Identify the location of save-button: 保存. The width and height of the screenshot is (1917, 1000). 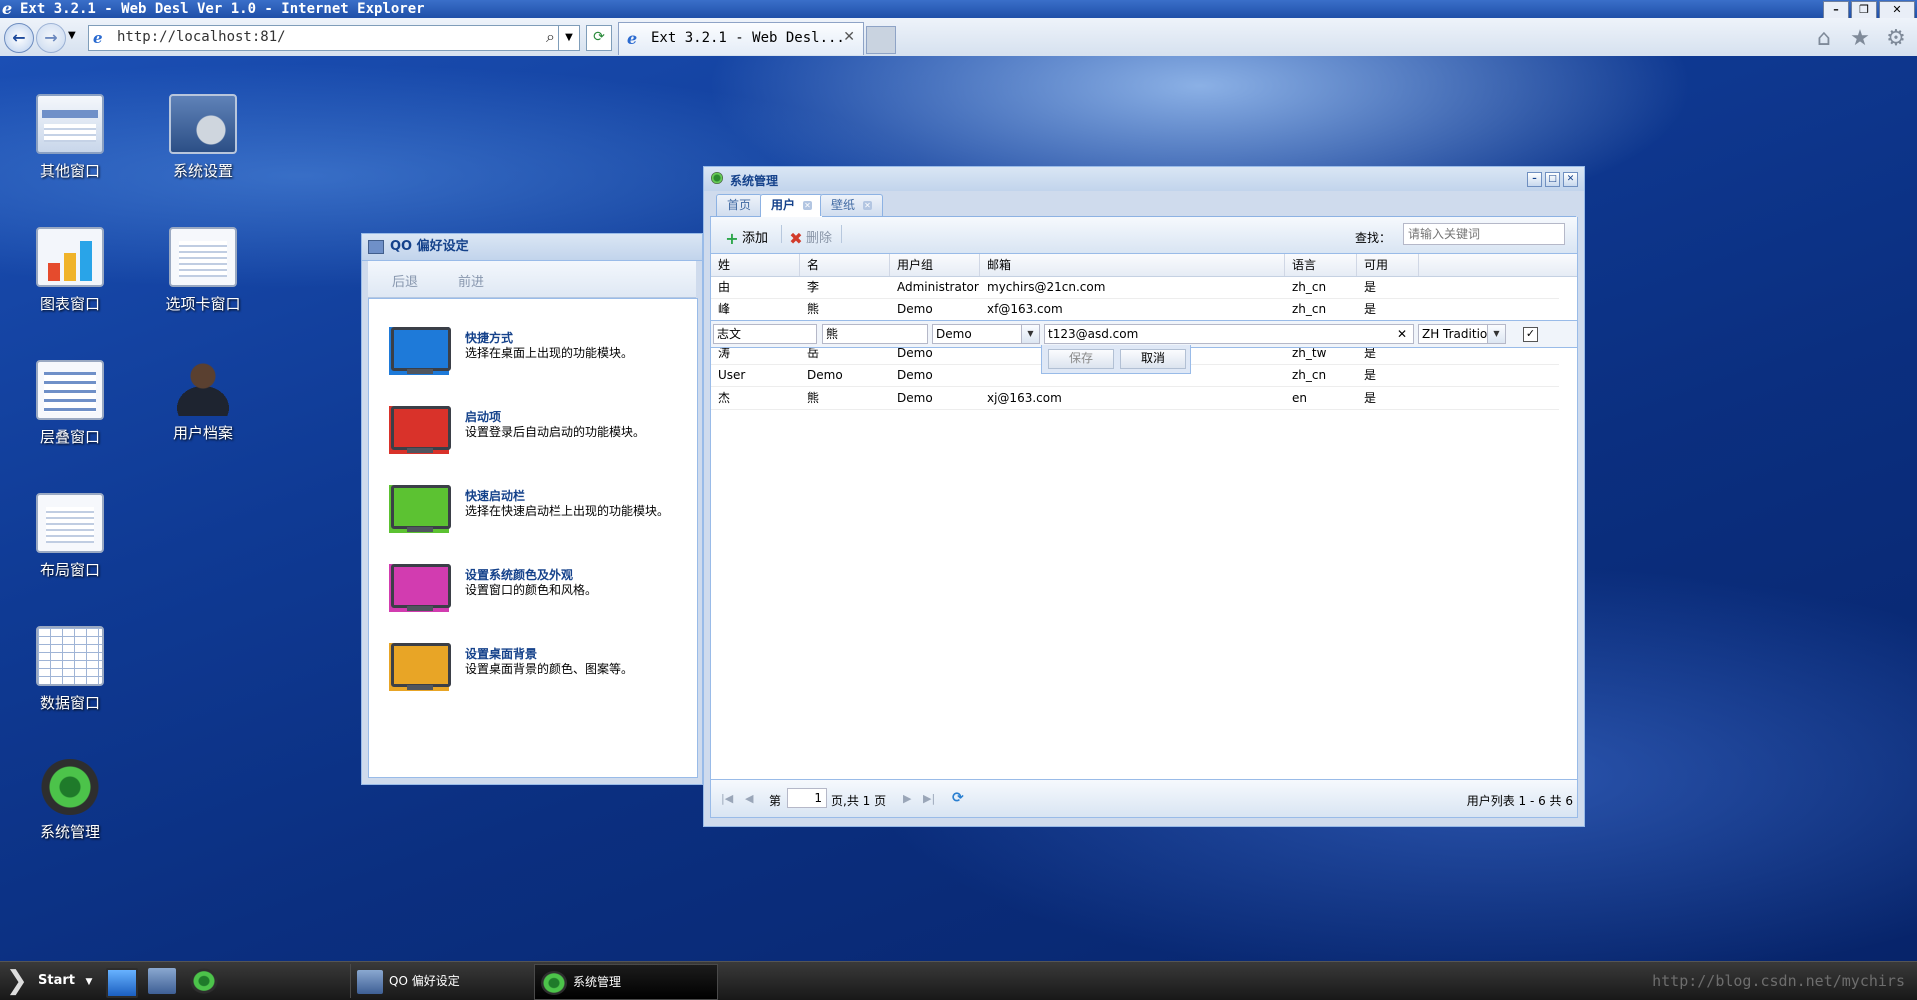
(1081, 359).